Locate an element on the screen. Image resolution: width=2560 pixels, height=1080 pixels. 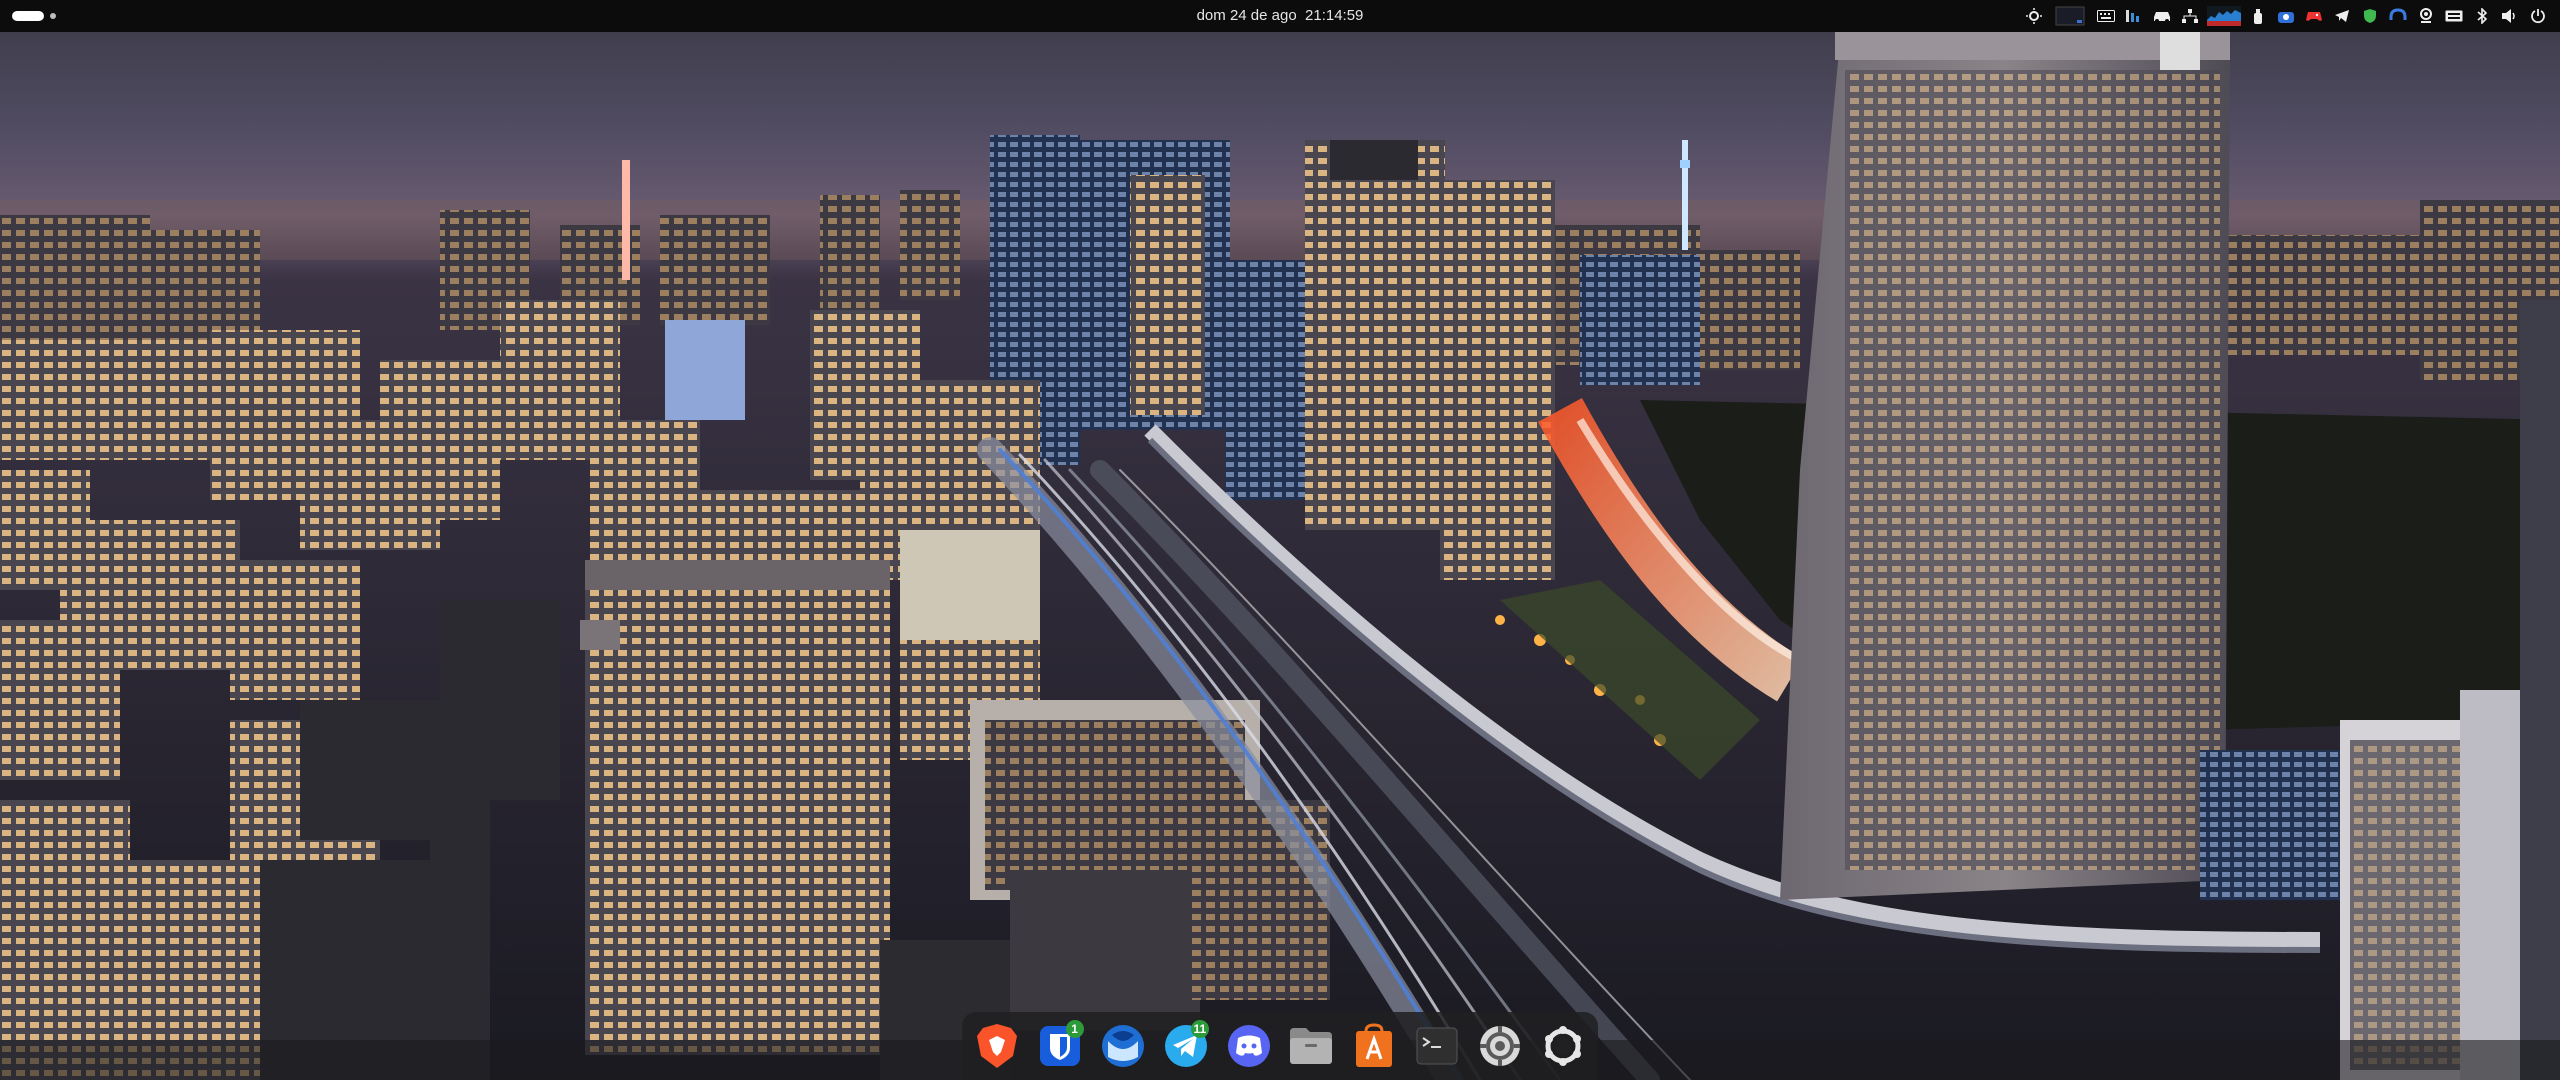
headset-icon is located at coordinates (2398, 16).